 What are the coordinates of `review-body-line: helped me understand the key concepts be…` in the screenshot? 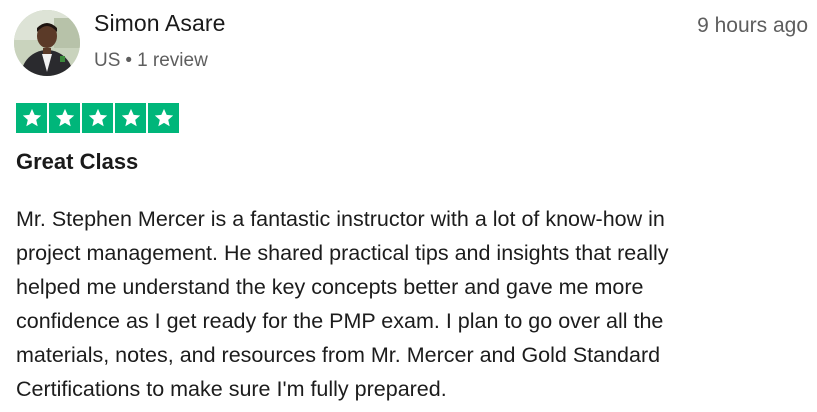 It's located at (330, 287).